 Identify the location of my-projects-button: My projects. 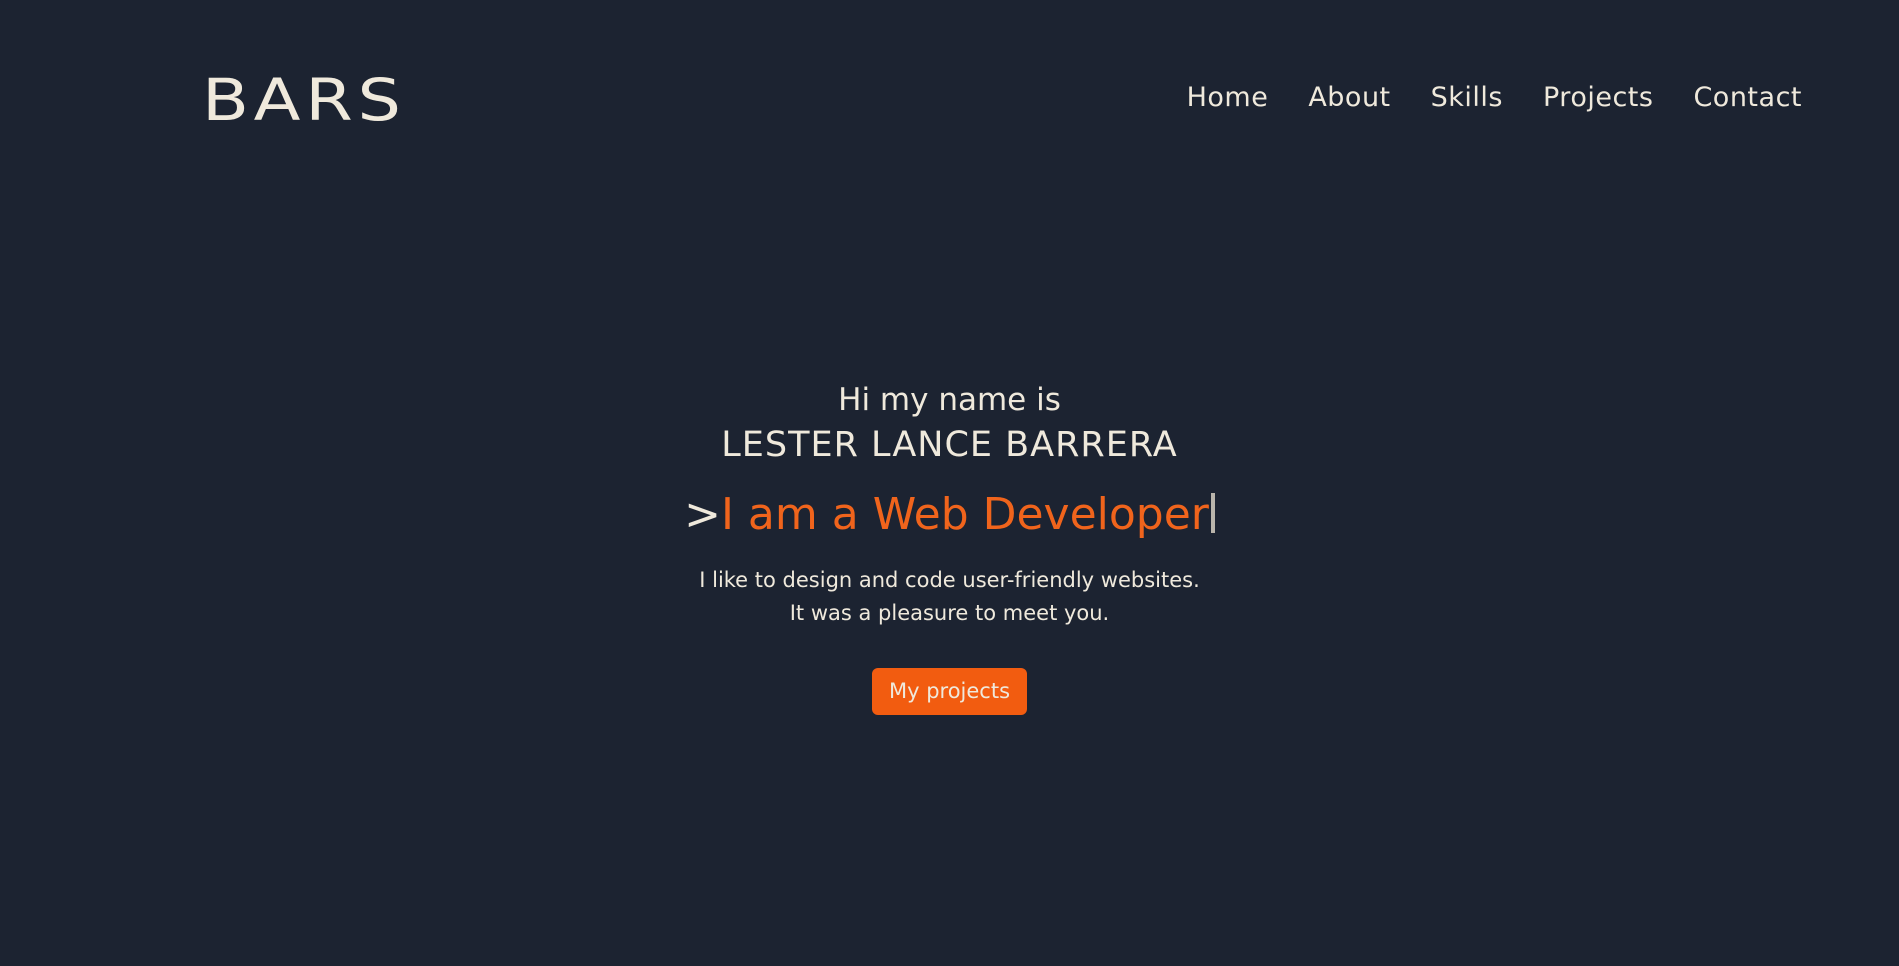
(949, 691).